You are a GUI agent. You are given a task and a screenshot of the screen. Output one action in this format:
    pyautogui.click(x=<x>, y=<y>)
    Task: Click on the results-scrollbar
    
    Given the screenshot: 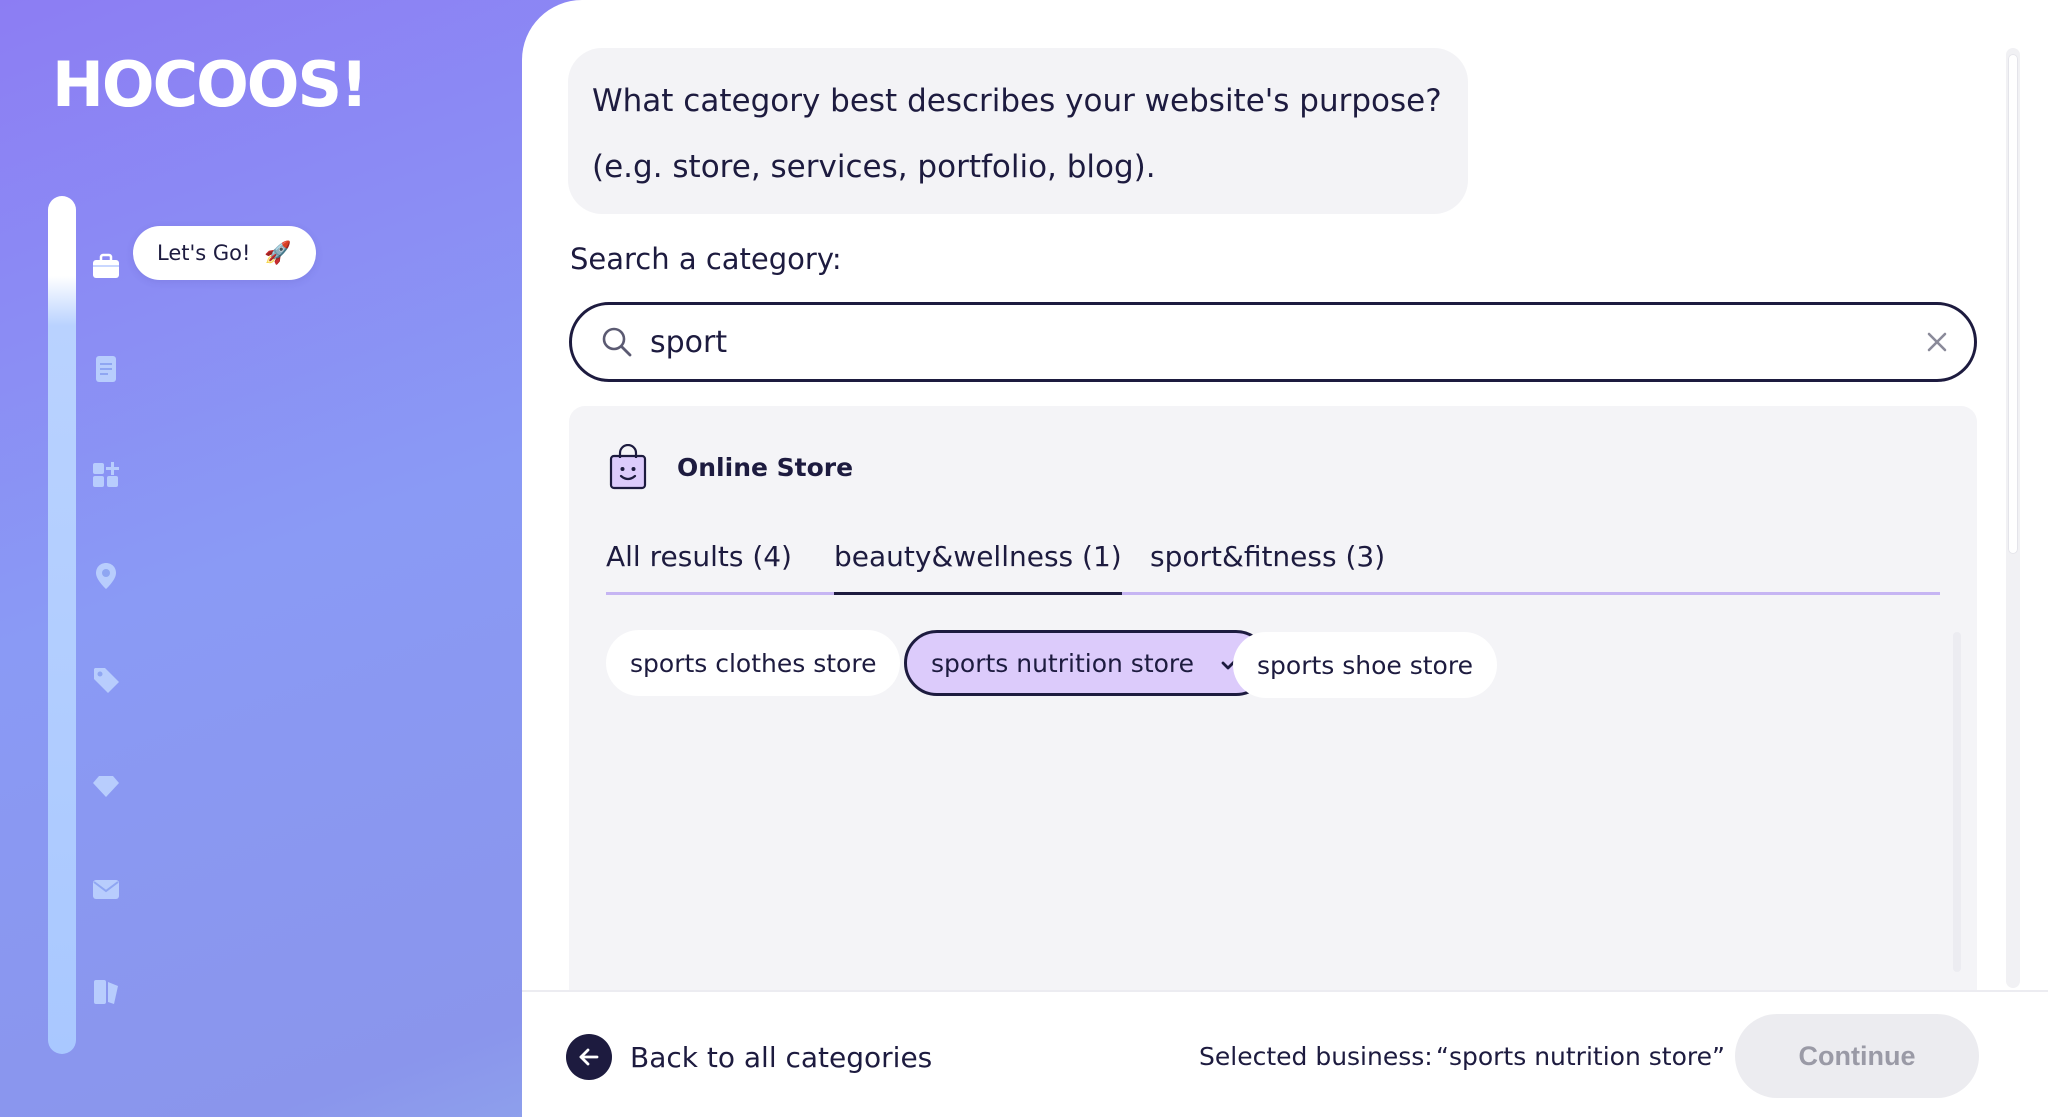 What is the action you would take?
    pyautogui.click(x=1957, y=802)
    